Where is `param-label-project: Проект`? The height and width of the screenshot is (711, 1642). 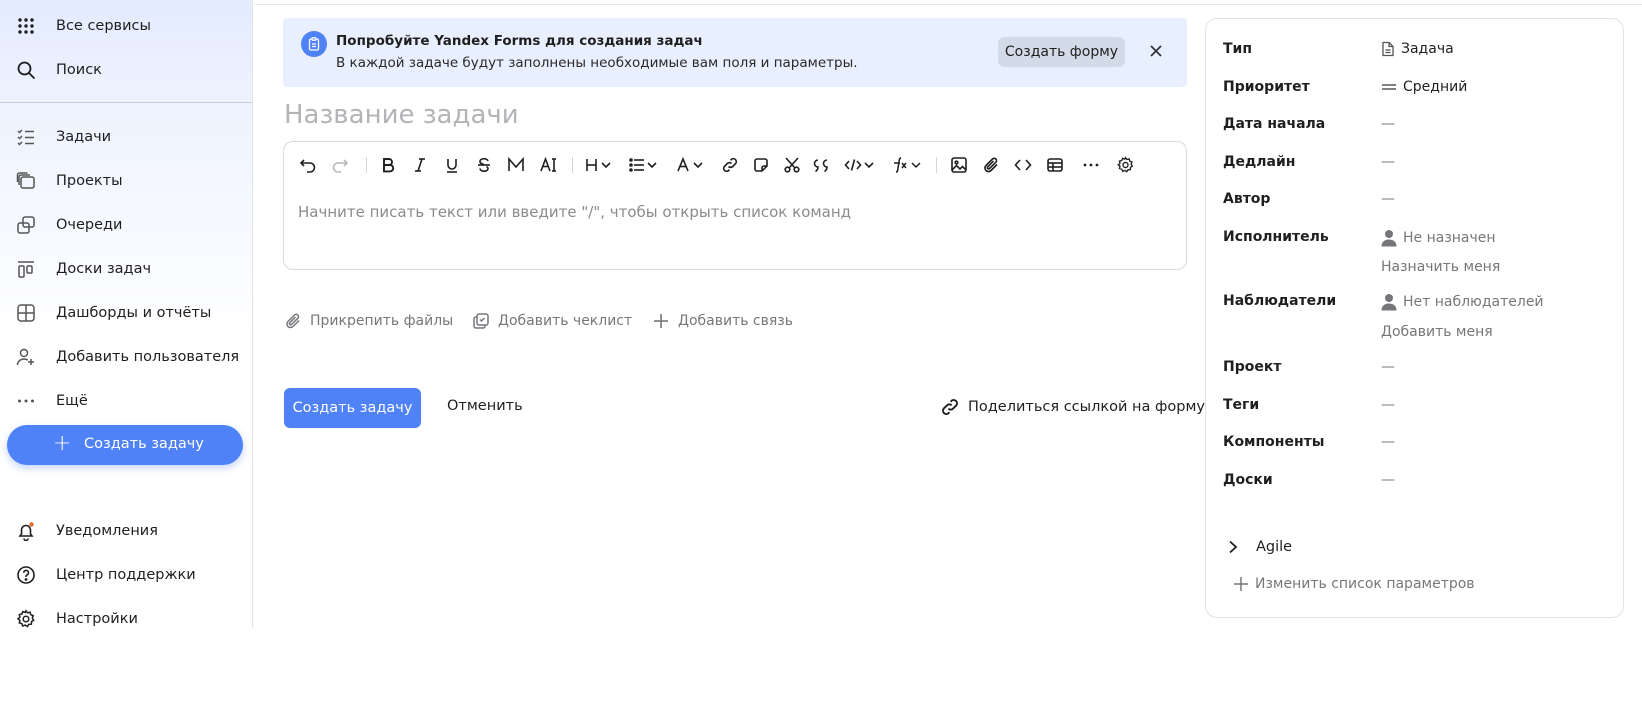 param-label-project: Проект is located at coordinates (1252, 367).